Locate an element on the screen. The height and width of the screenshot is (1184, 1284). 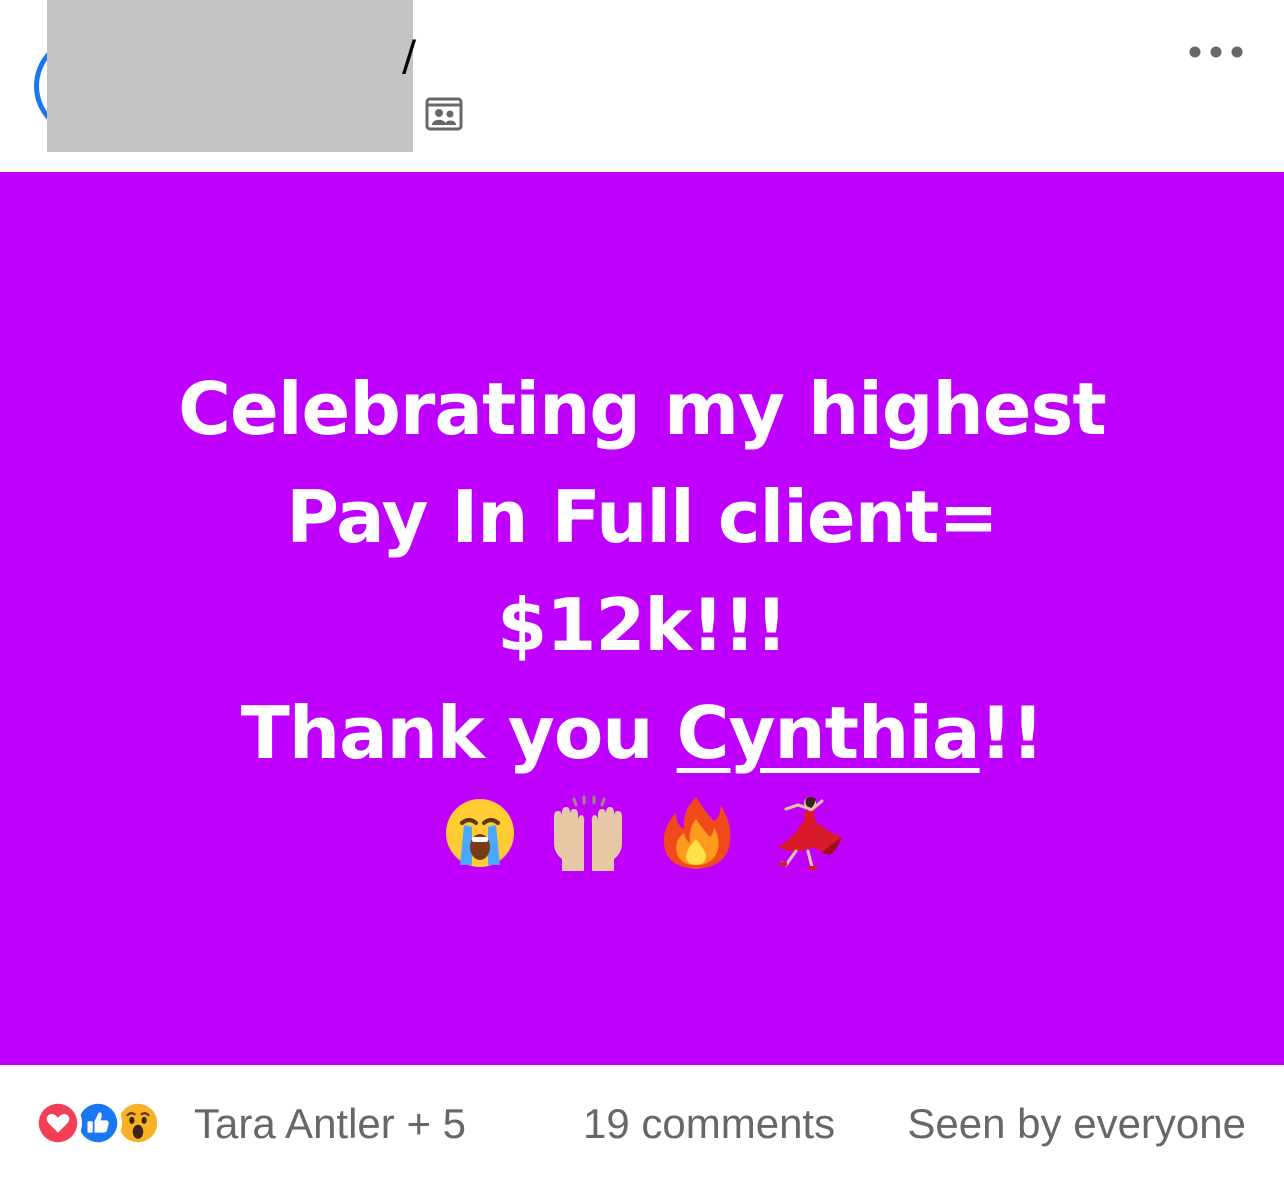
post-header: / is located at coordinates (642, 86).